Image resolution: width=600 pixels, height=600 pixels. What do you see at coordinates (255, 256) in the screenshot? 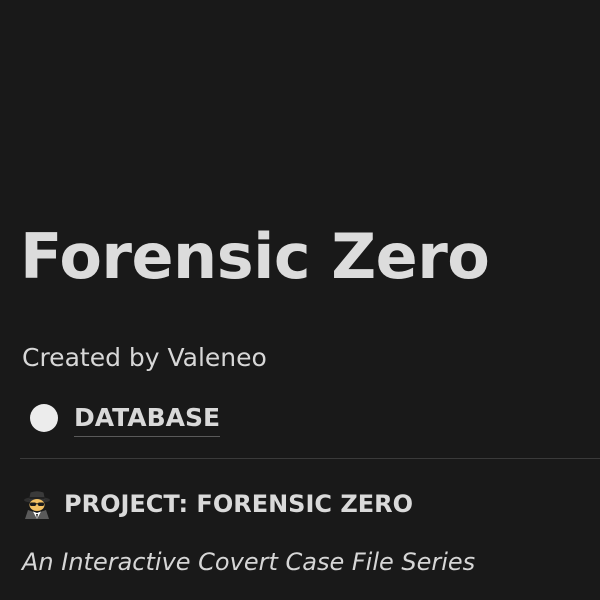
I see `page-title: Forensic Zero` at bounding box center [255, 256].